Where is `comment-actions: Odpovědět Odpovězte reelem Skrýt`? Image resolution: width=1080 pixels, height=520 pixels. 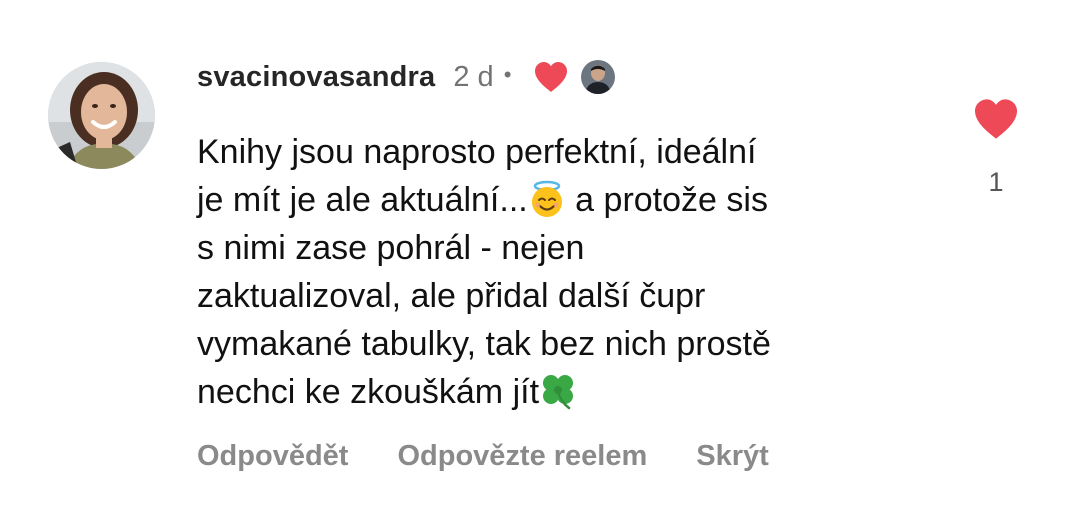 comment-actions: Odpovědět Odpovězte reelem Skrýt is located at coordinates (483, 456).